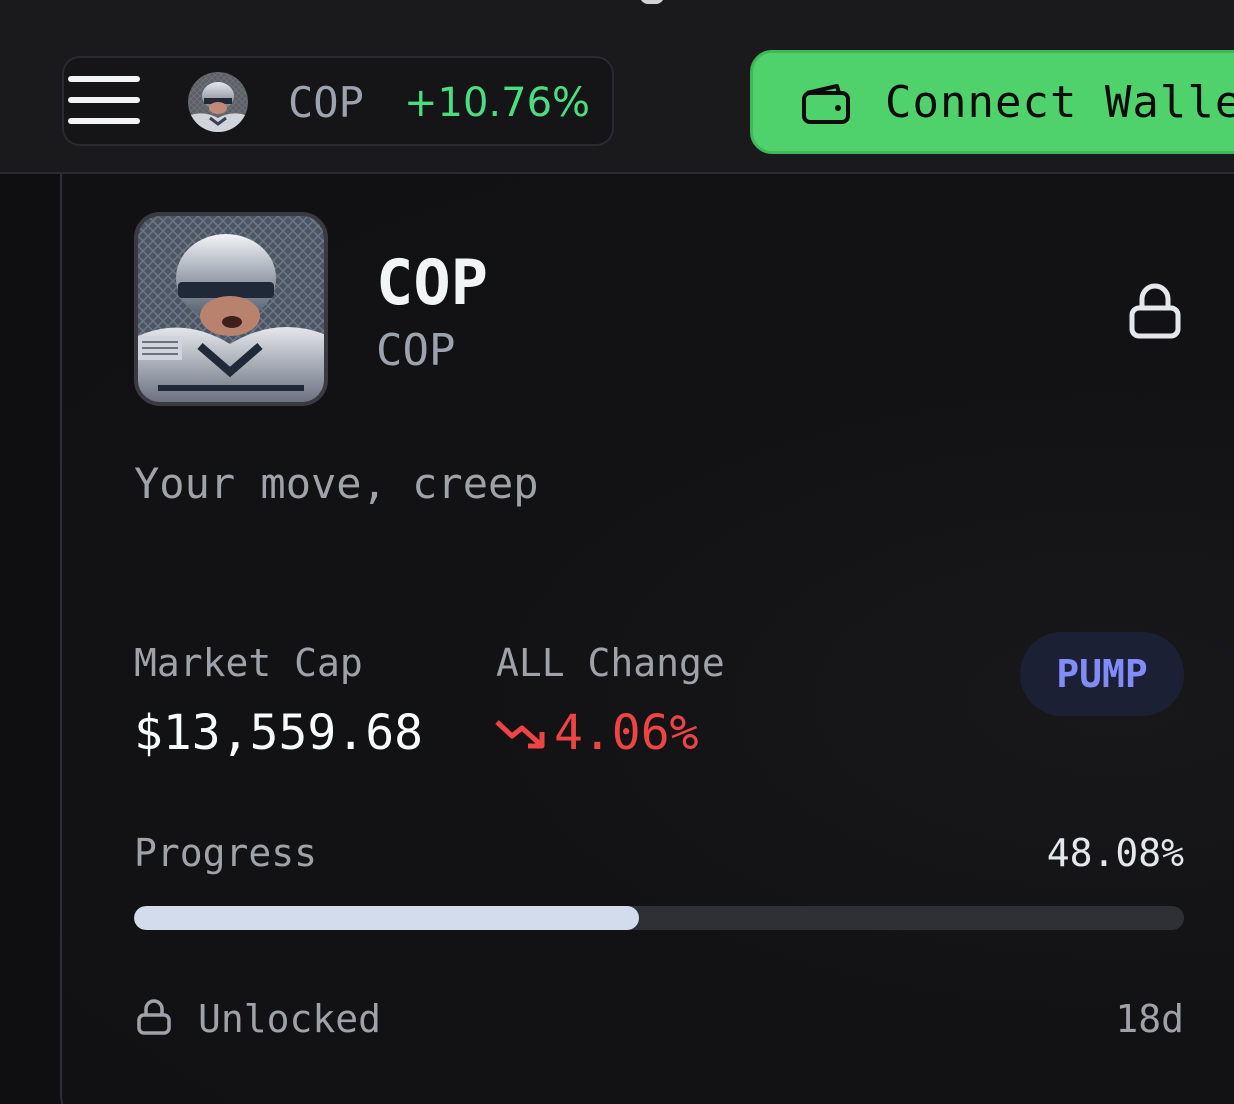 The height and width of the screenshot is (1104, 1234). Describe the element at coordinates (231, 309) in the screenshot. I see `token-image` at that location.